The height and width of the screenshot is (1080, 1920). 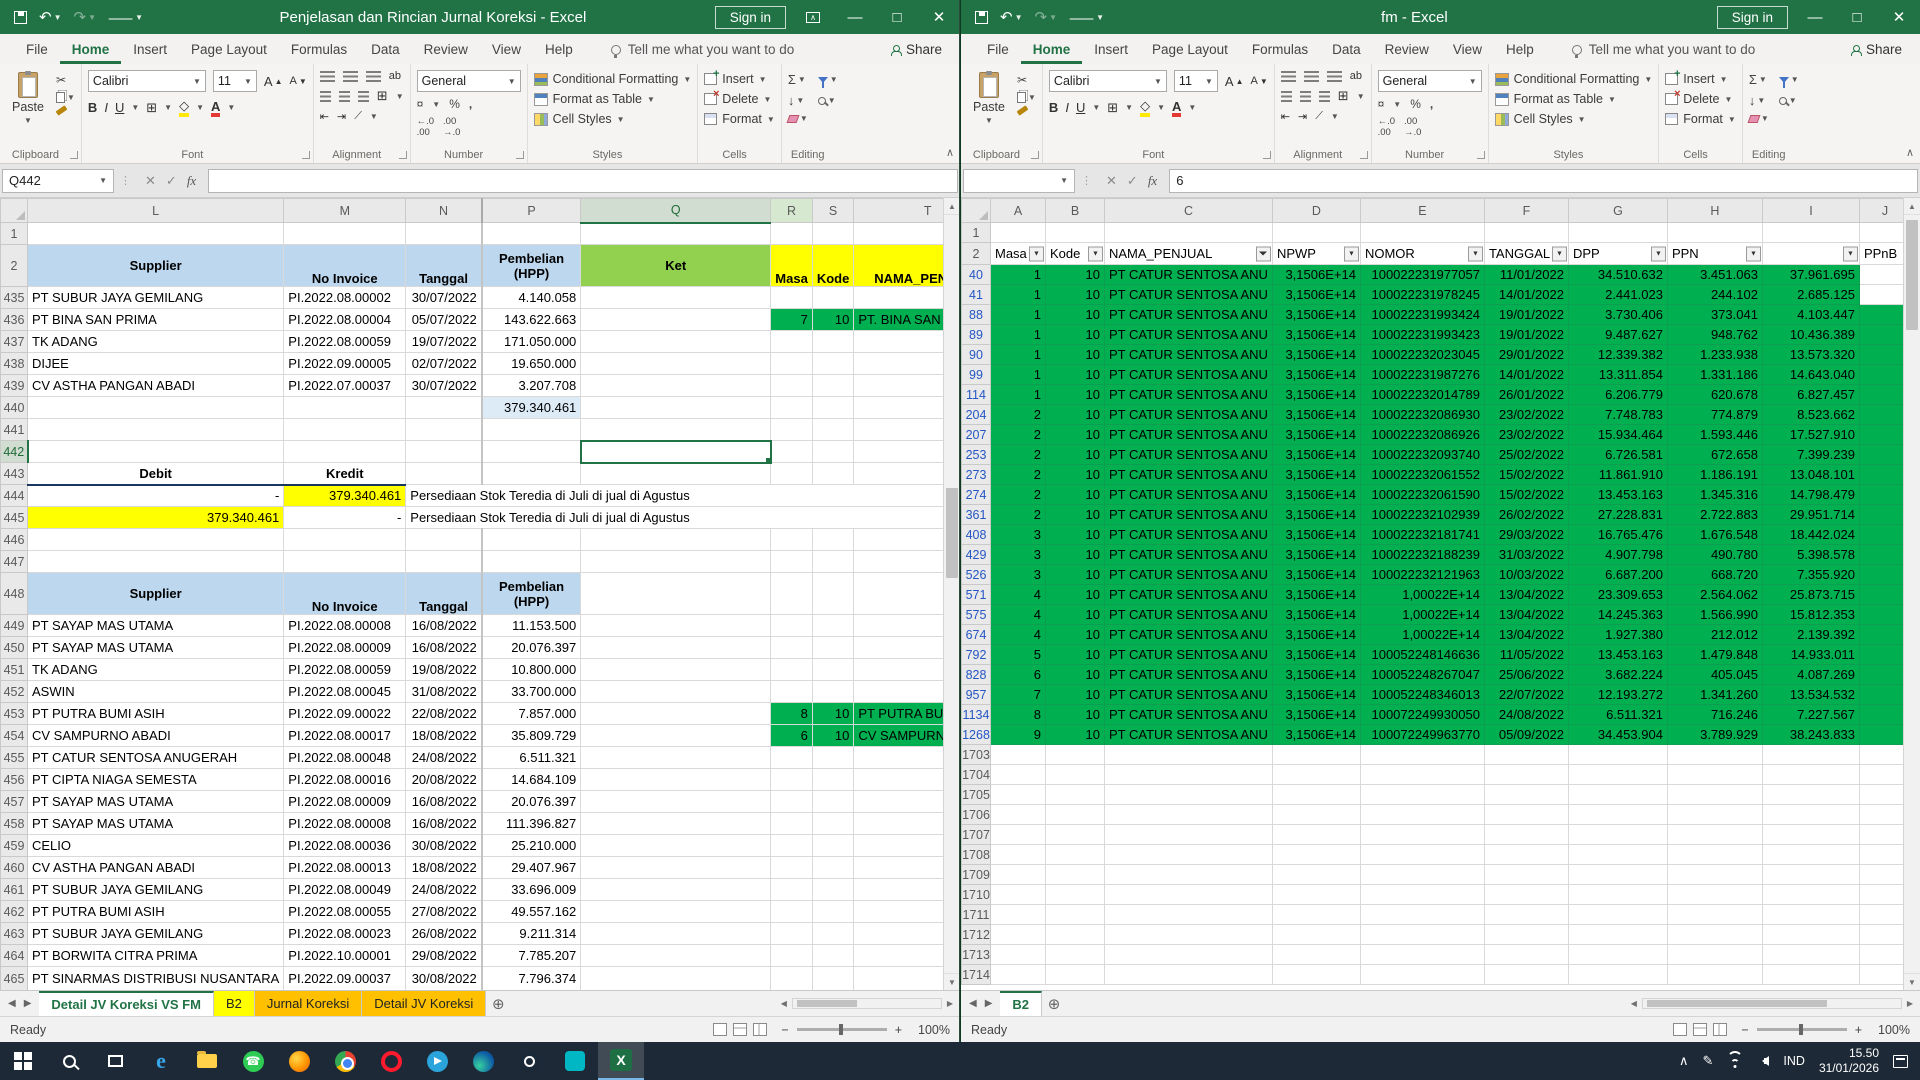 What do you see at coordinates (385, 50) in the screenshot?
I see `tab-data: Data` at bounding box center [385, 50].